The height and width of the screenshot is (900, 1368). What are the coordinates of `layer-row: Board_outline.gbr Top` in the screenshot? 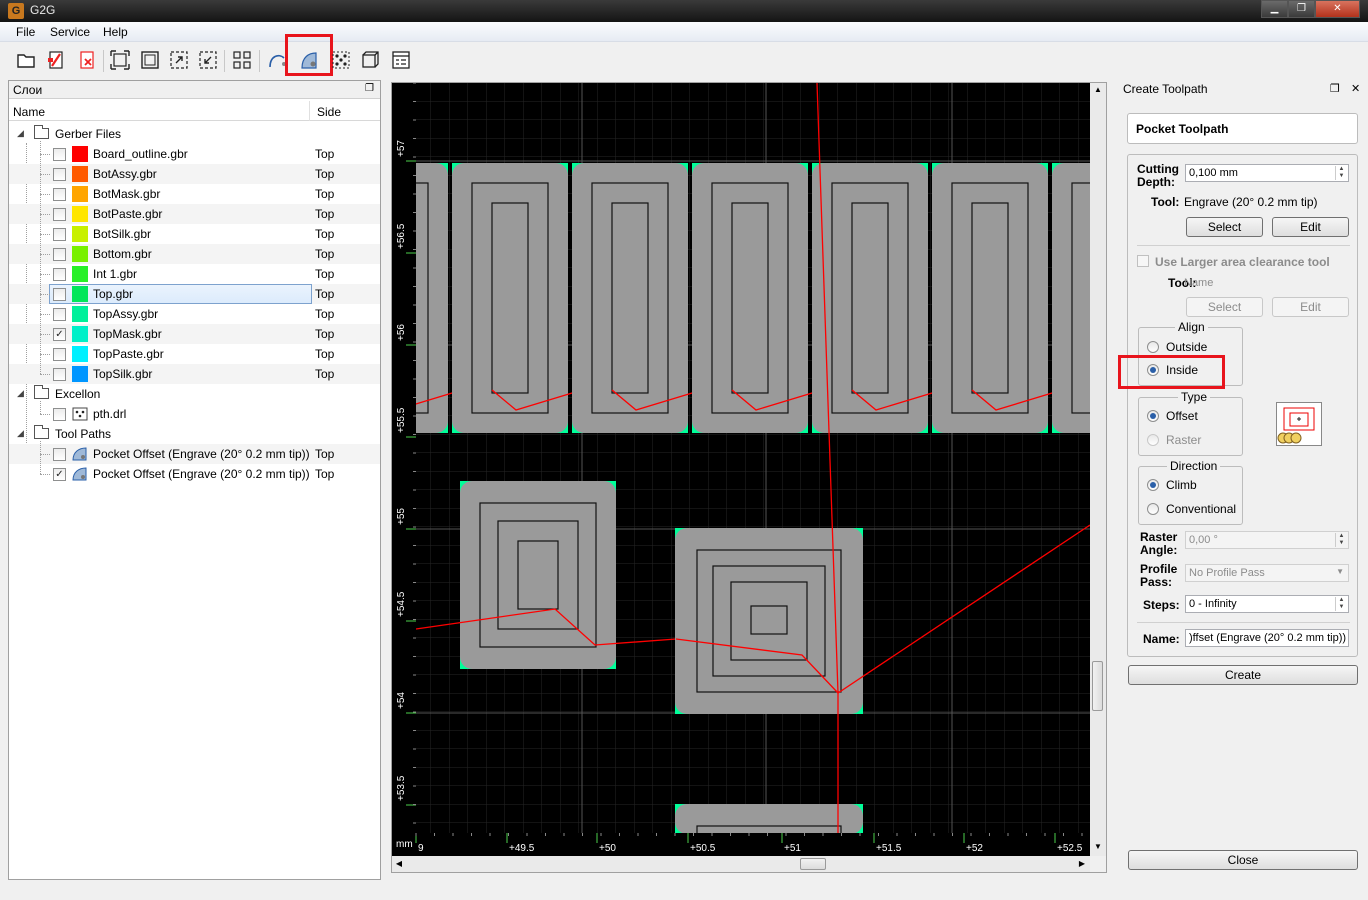 It's located at (194, 152).